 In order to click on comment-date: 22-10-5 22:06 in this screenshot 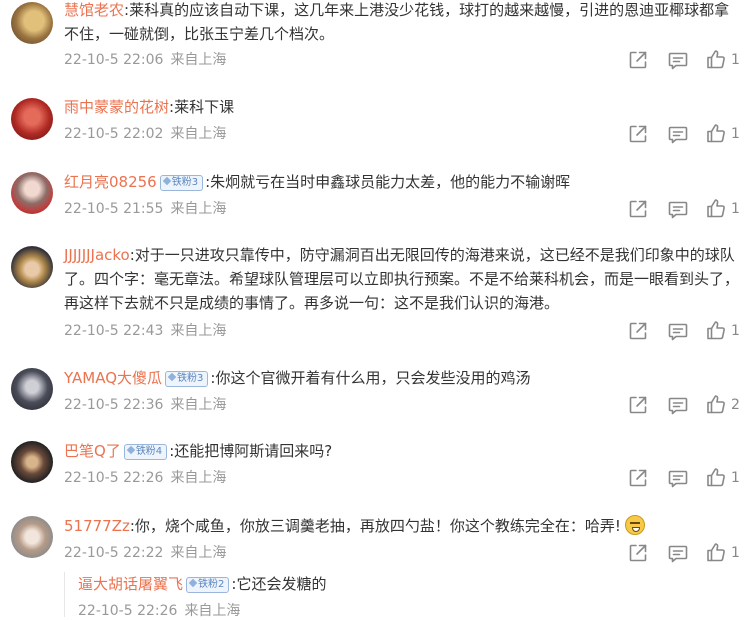, I will do `click(114, 60)`.